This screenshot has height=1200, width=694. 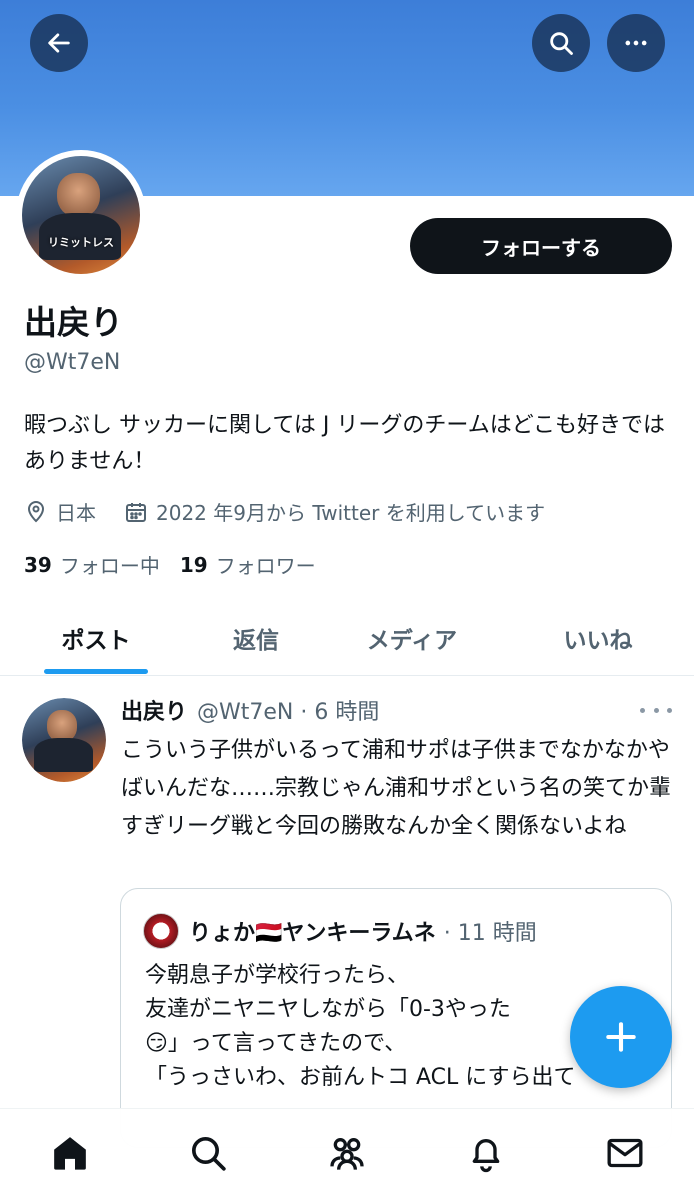 What do you see at coordinates (312, 933) in the screenshot?
I see `quoted-author-name: りょか🇾🇪ヤンキーラムネ` at bounding box center [312, 933].